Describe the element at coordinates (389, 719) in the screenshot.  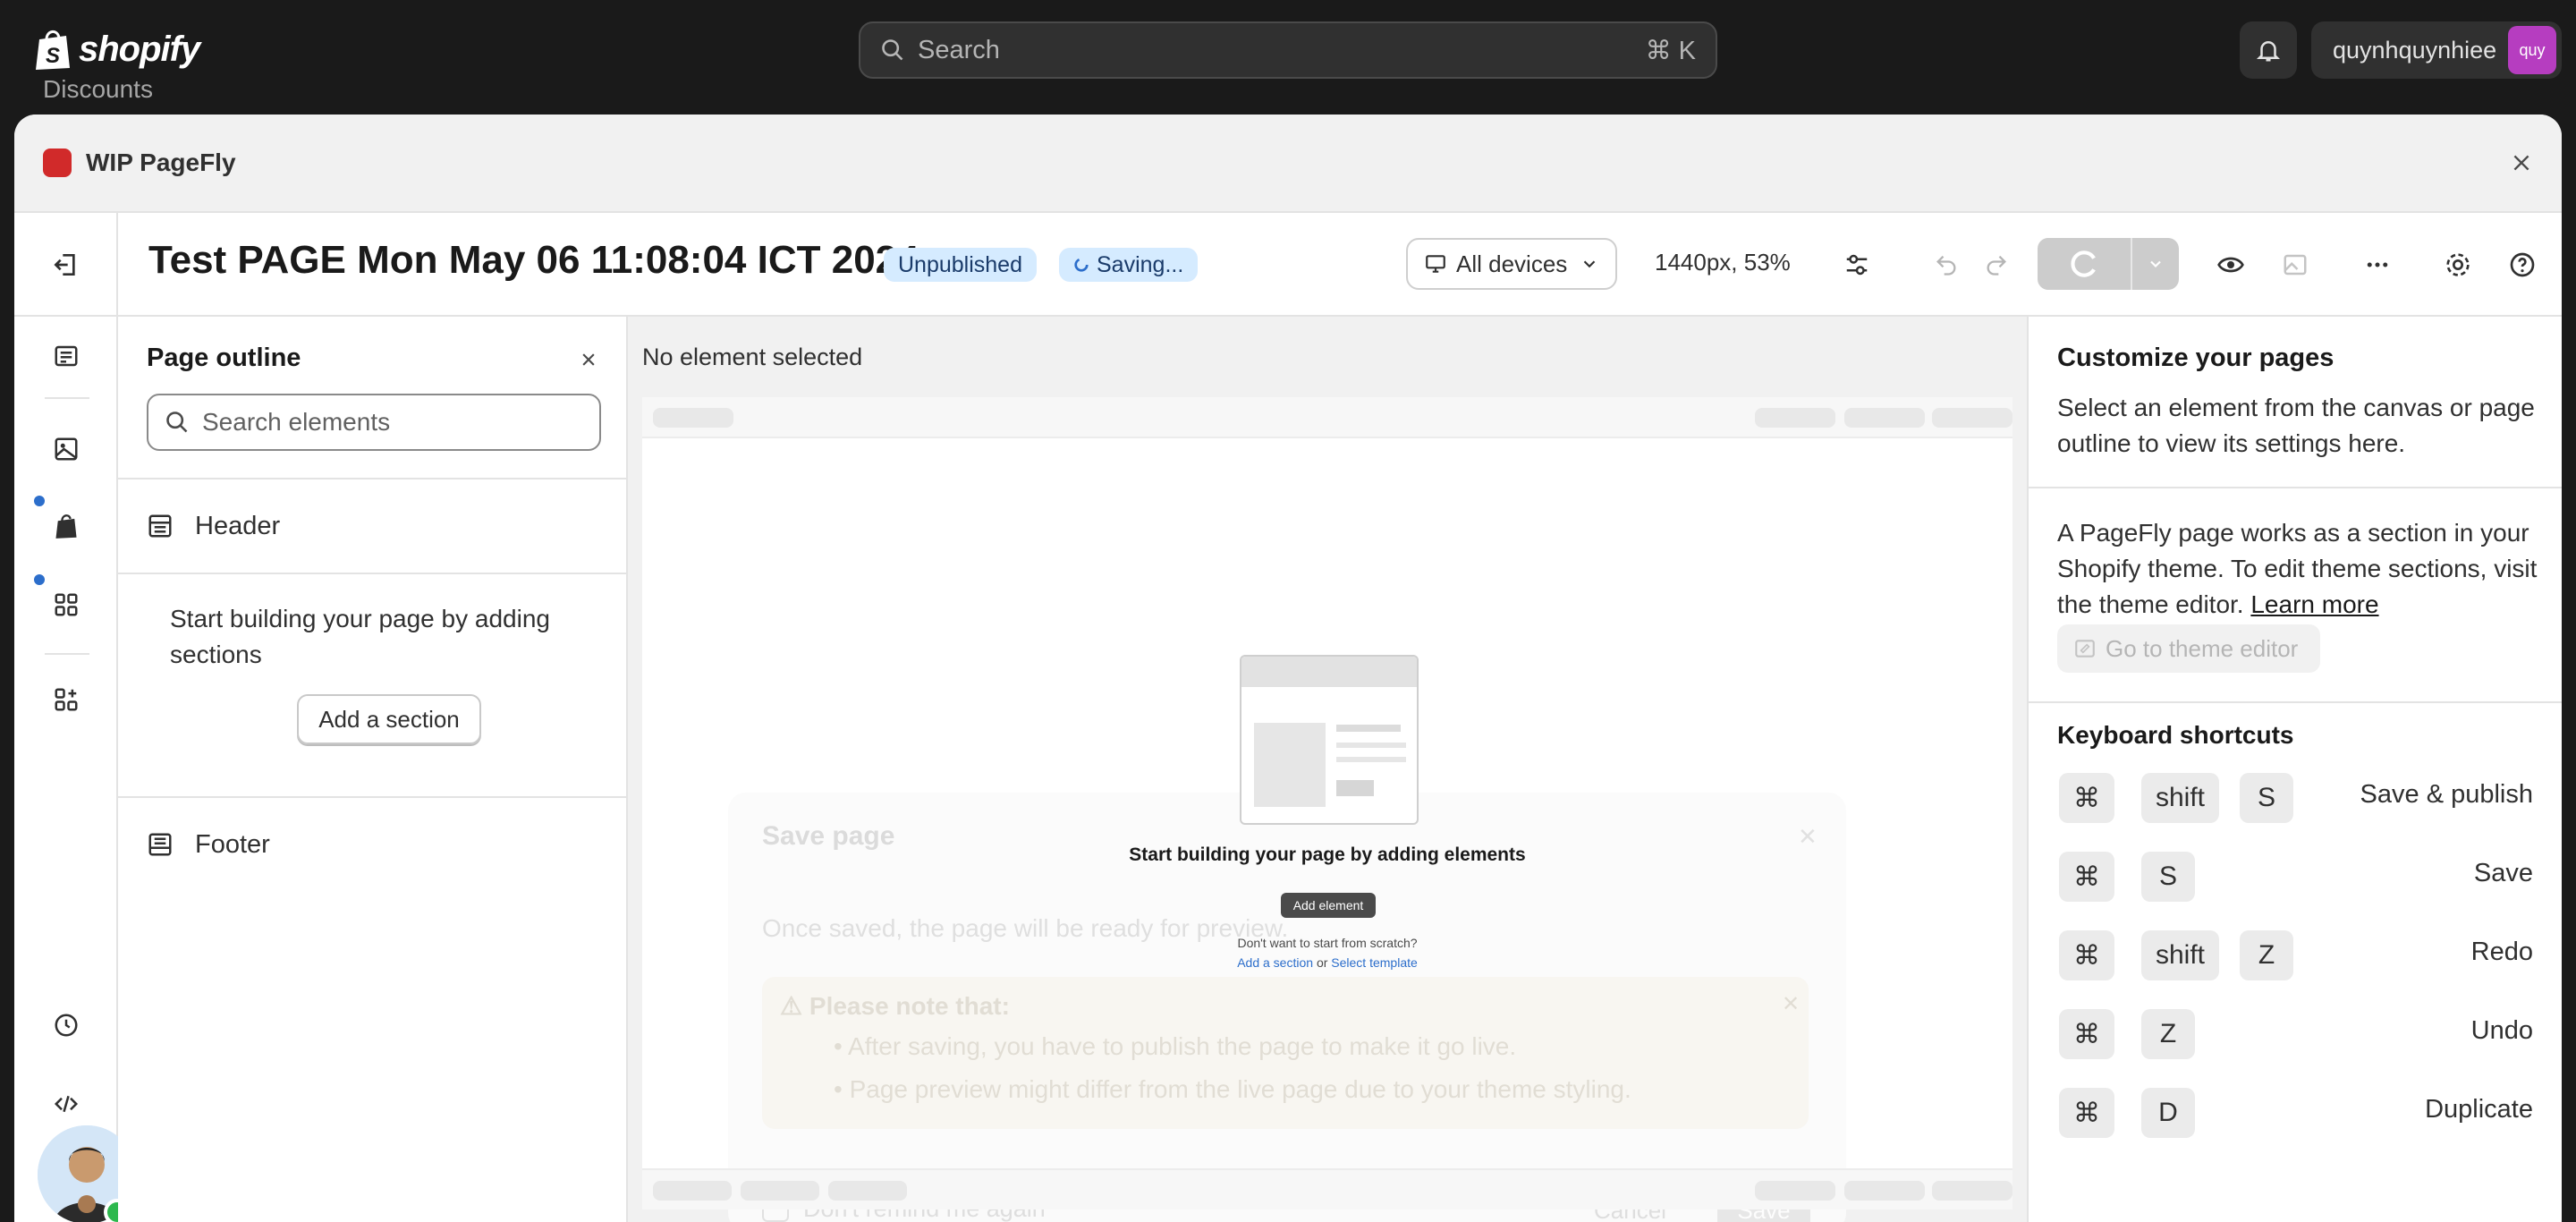
I see `add-section-button: Add a section` at that location.